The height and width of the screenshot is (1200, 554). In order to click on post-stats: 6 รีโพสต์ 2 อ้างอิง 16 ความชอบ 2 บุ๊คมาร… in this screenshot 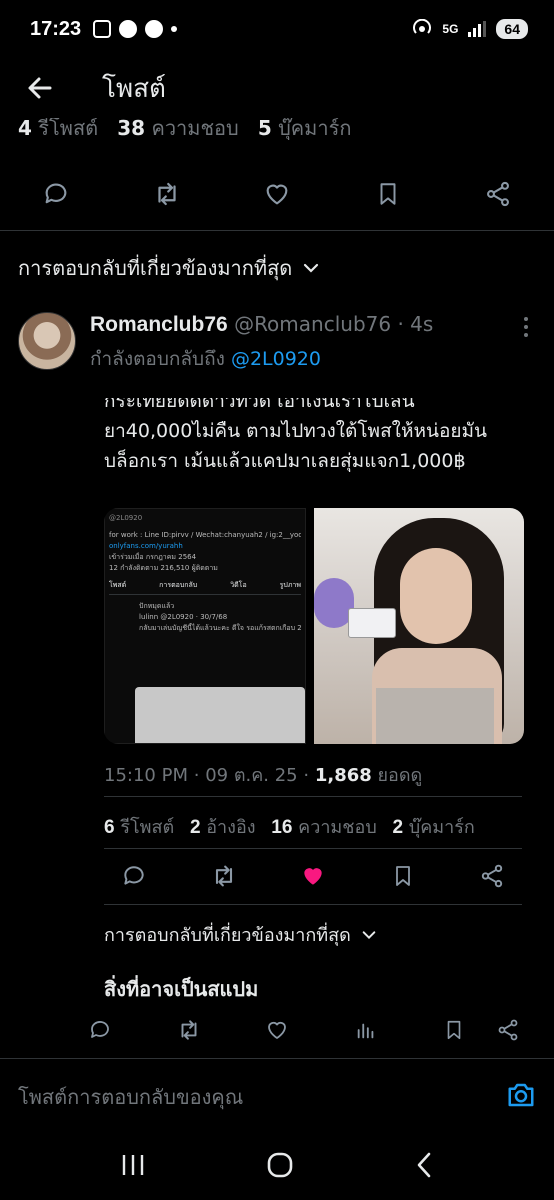, I will do `click(289, 826)`.